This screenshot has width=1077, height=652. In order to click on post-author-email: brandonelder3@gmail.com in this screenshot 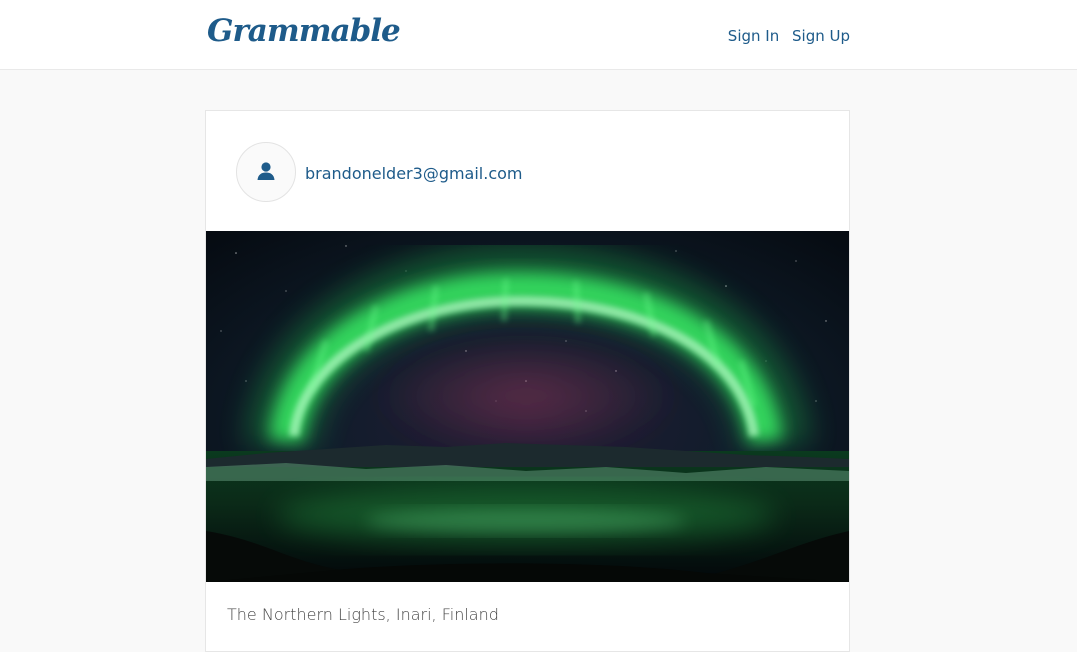, I will do `click(414, 173)`.